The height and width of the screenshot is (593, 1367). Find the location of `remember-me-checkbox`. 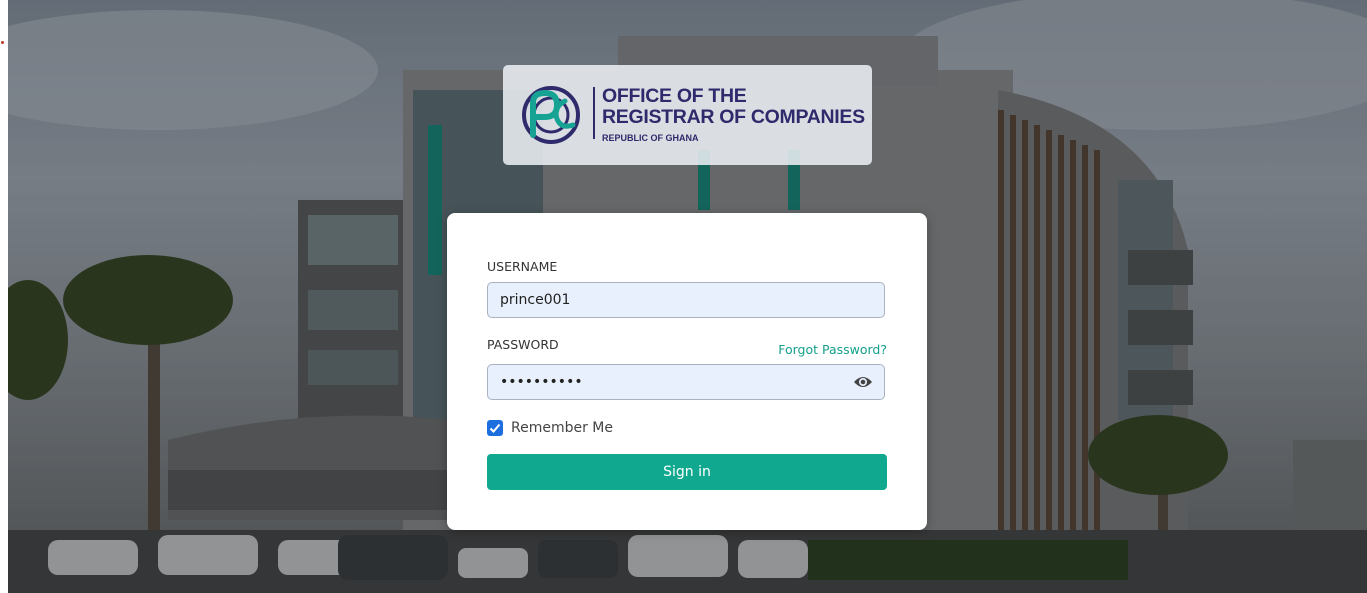

remember-me-checkbox is located at coordinates (495, 428).